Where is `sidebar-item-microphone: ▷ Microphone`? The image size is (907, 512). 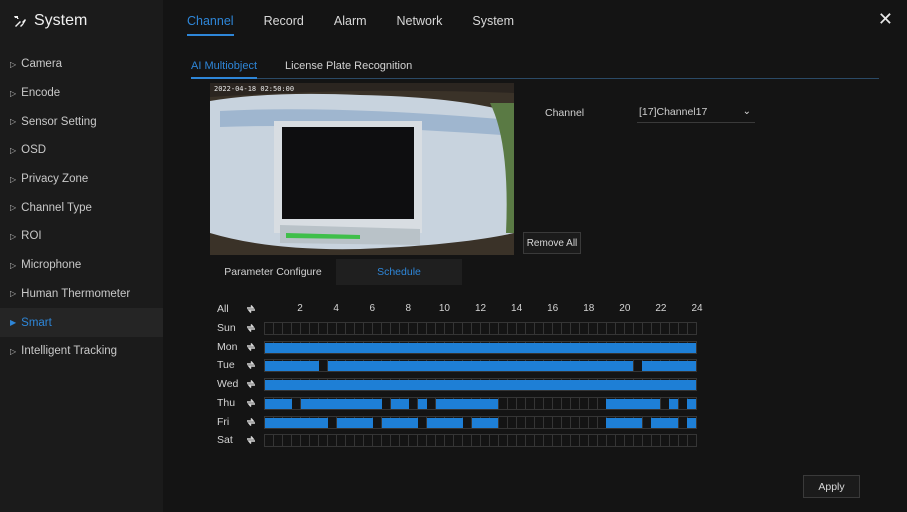
sidebar-item-microphone: ▷ Microphone is located at coordinates (81, 265).